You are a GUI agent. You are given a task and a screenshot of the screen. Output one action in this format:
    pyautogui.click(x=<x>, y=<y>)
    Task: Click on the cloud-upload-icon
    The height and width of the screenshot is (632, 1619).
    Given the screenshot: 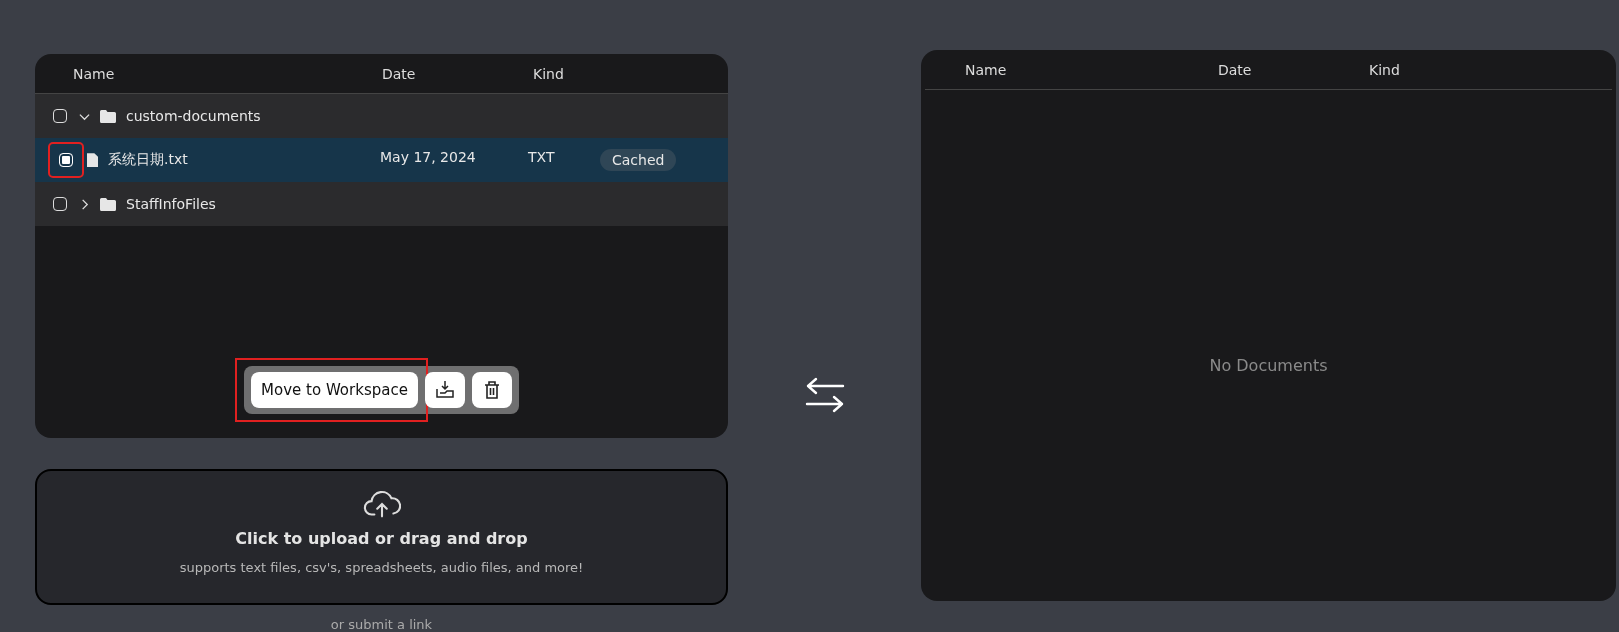 What is the action you would take?
    pyautogui.click(x=381, y=504)
    